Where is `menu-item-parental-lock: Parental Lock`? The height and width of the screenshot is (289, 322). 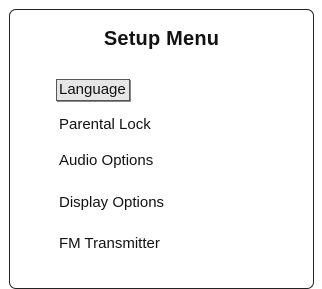
menu-item-parental-lock: Parental Lock is located at coordinates (105, 125).